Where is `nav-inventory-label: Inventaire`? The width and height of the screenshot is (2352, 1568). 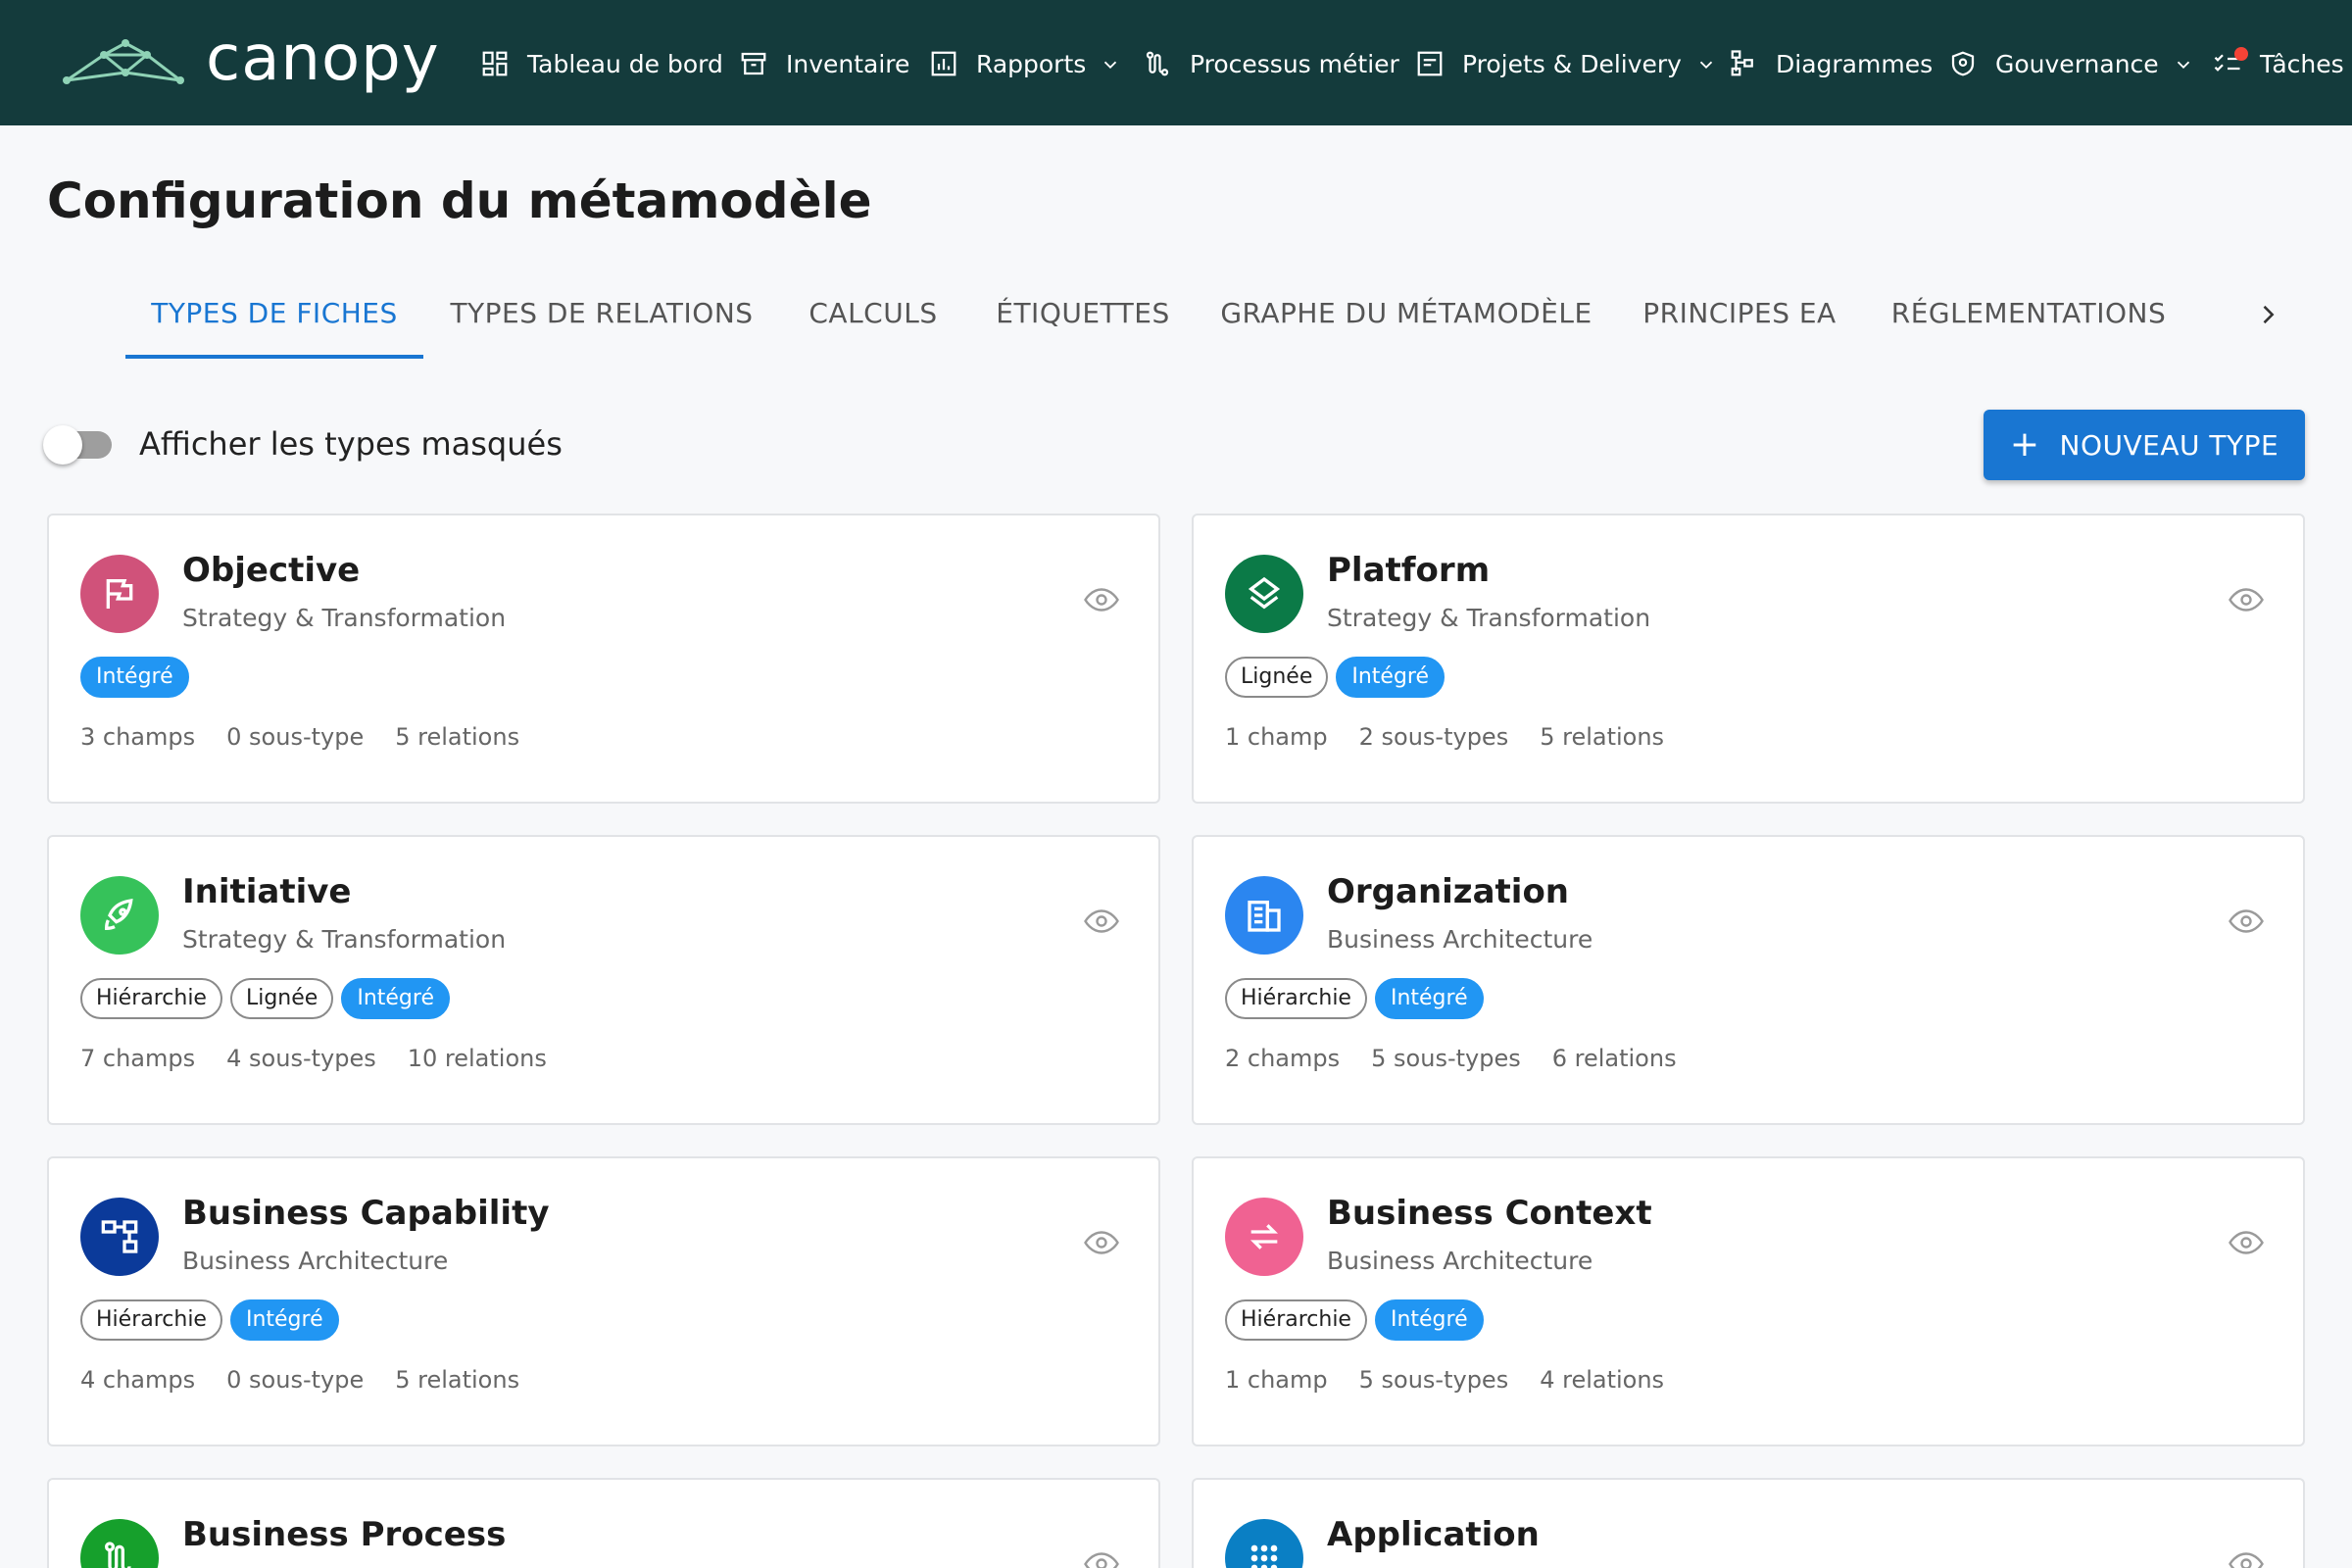 nav-inventory-label: Inventaire is located at coordinates (848, 63).